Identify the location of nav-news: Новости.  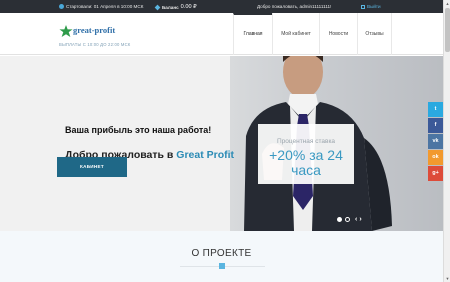
(338, 34).